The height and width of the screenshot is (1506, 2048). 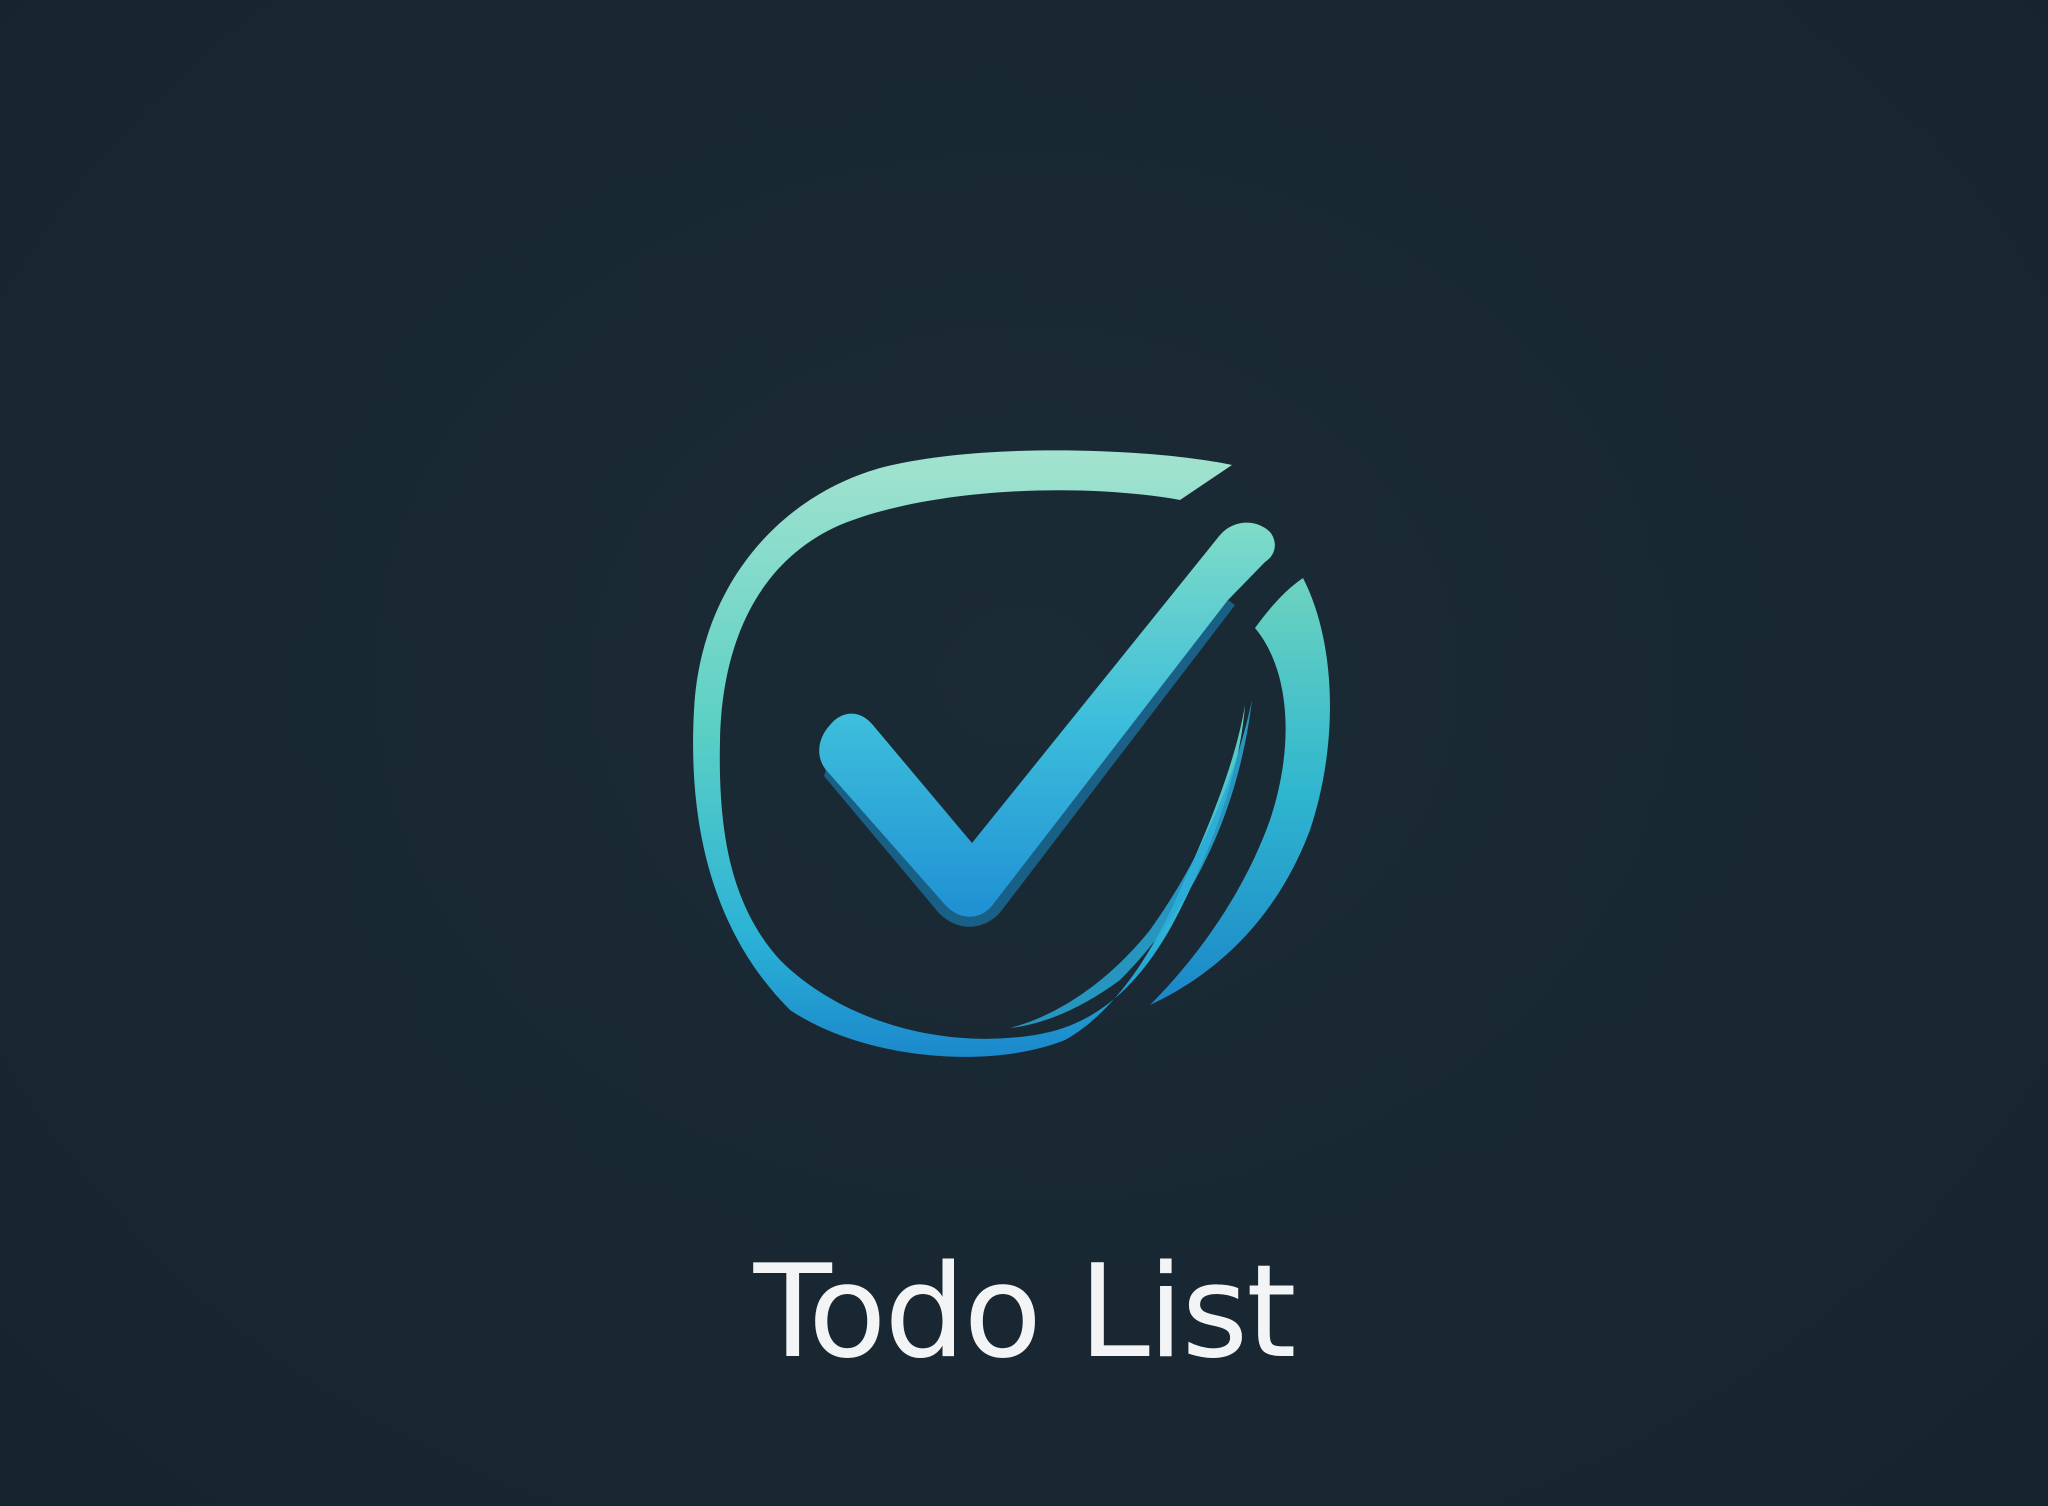 What do you see at coordinates (969, 753) in the screenshot?
I see `logo-ring-stroke` at bounding box center [969, 753].